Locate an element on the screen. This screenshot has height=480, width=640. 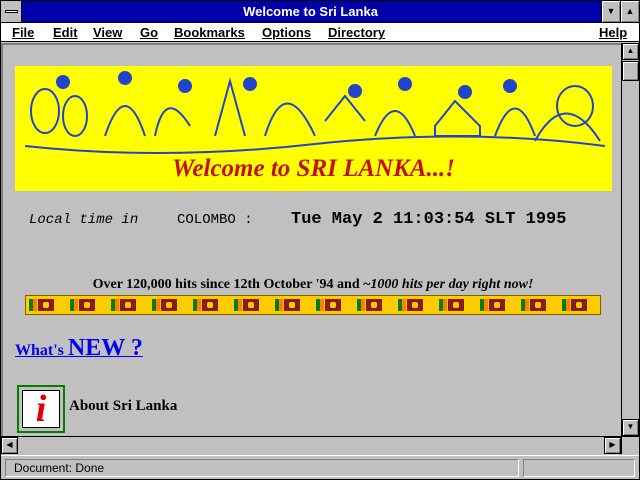
vertical-scrollbar: ▲ ▼ is located at coordinates (630, 239).